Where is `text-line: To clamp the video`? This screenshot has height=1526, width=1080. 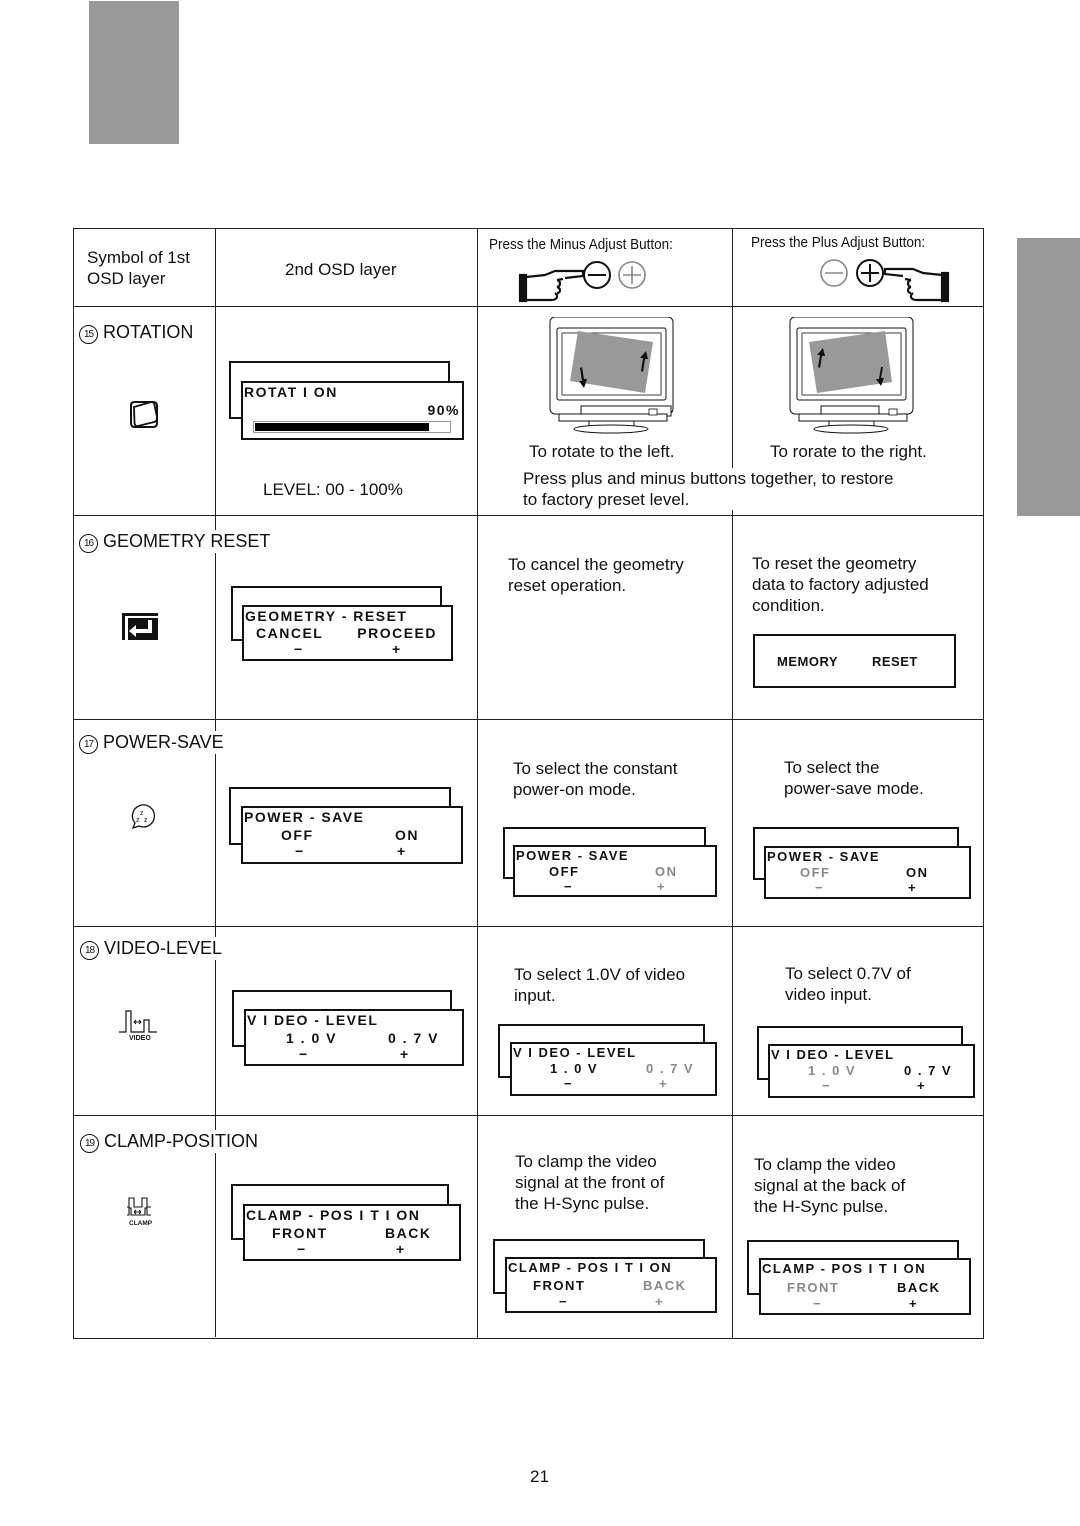 text-line: To clamp the video is located at coordinates (586, 1161).